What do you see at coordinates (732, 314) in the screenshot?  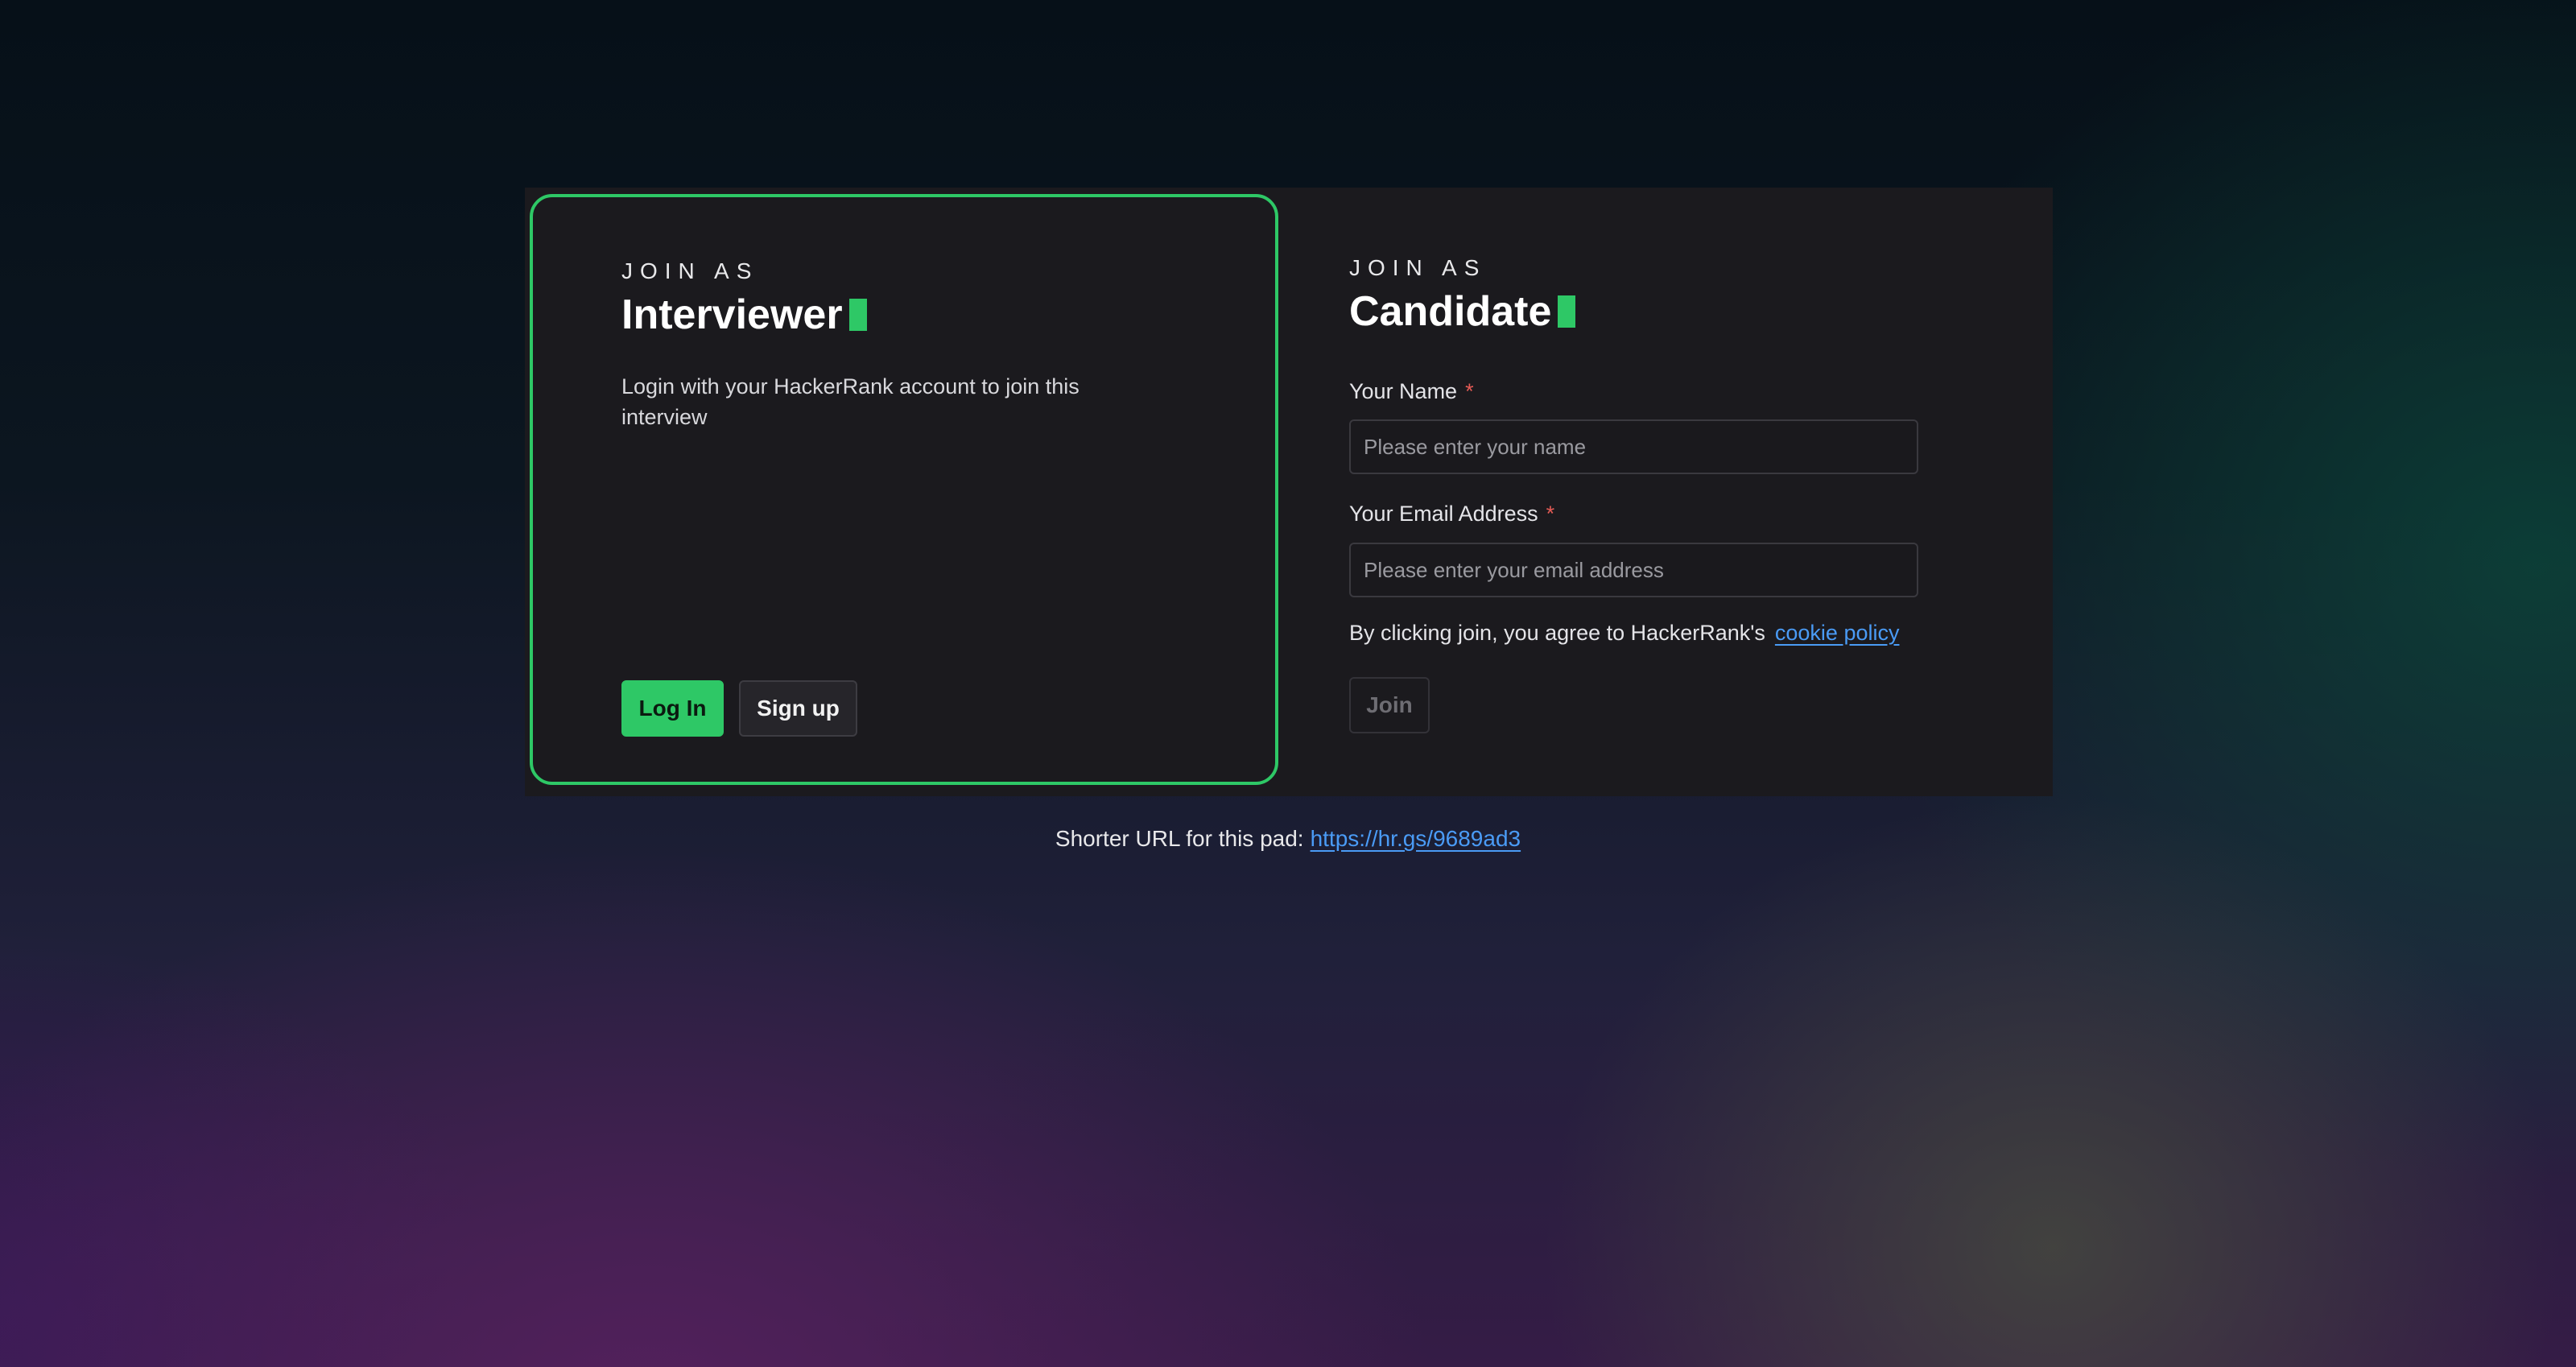 I see `interviewer-title: Interviewer` at bounding box center [732, 314].